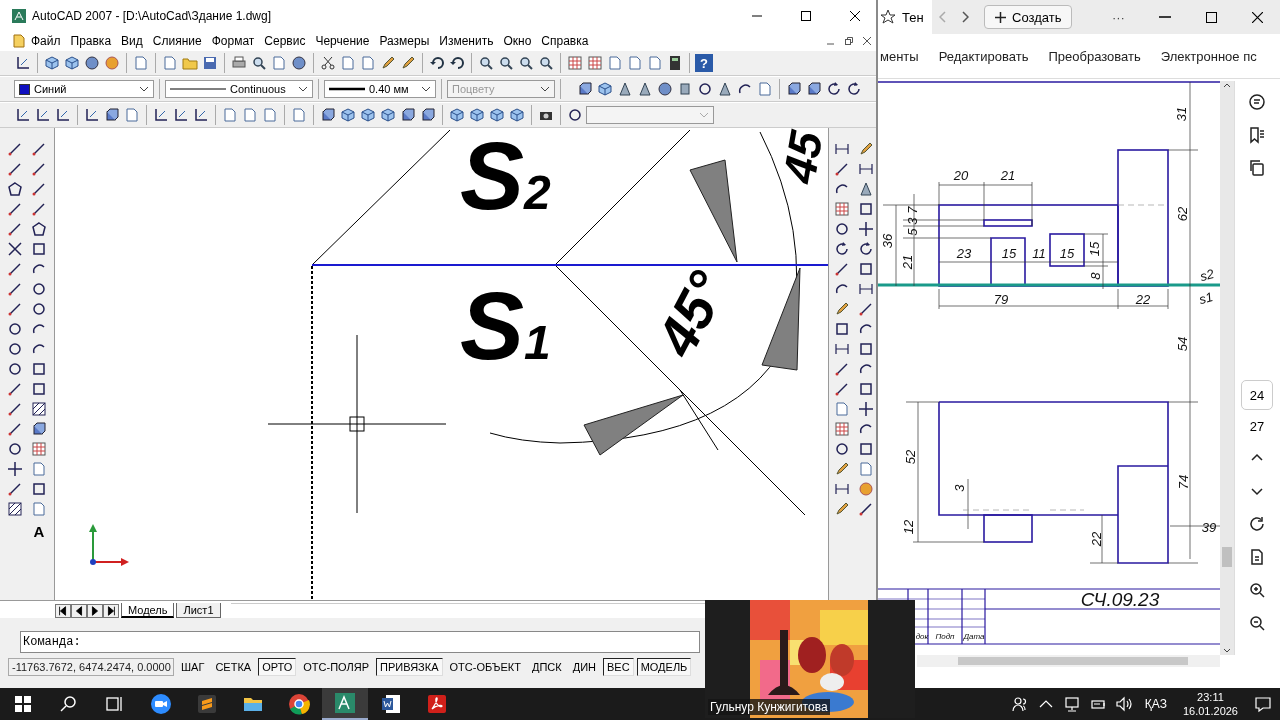 This screenshot has height=720, width=1280. Describe the element at coordinates (95, 611) in the screenshot. I see `next-button` at that location.